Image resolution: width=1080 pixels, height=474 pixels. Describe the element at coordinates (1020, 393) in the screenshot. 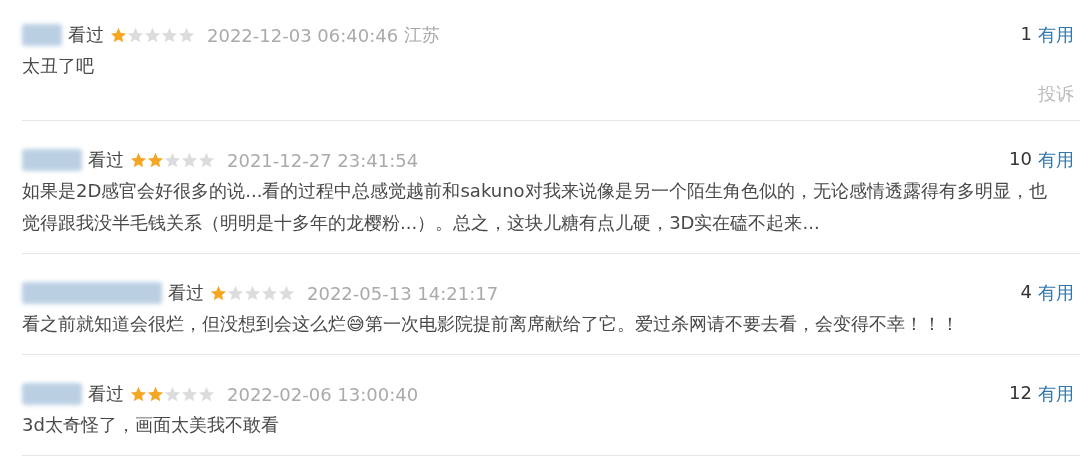

I see `vote-count: 12` at that location.